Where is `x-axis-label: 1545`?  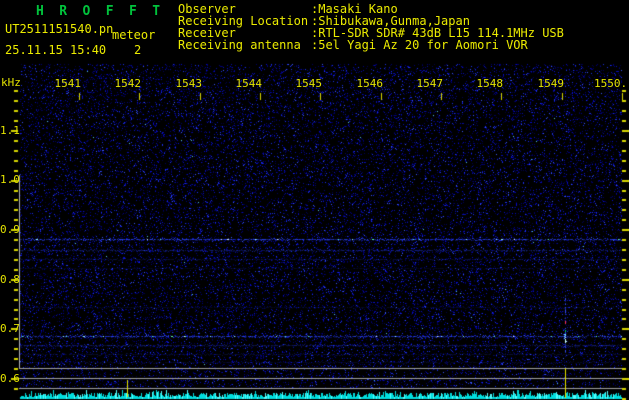
x-axis-label: 1545 is located at coordinates (309, 83).